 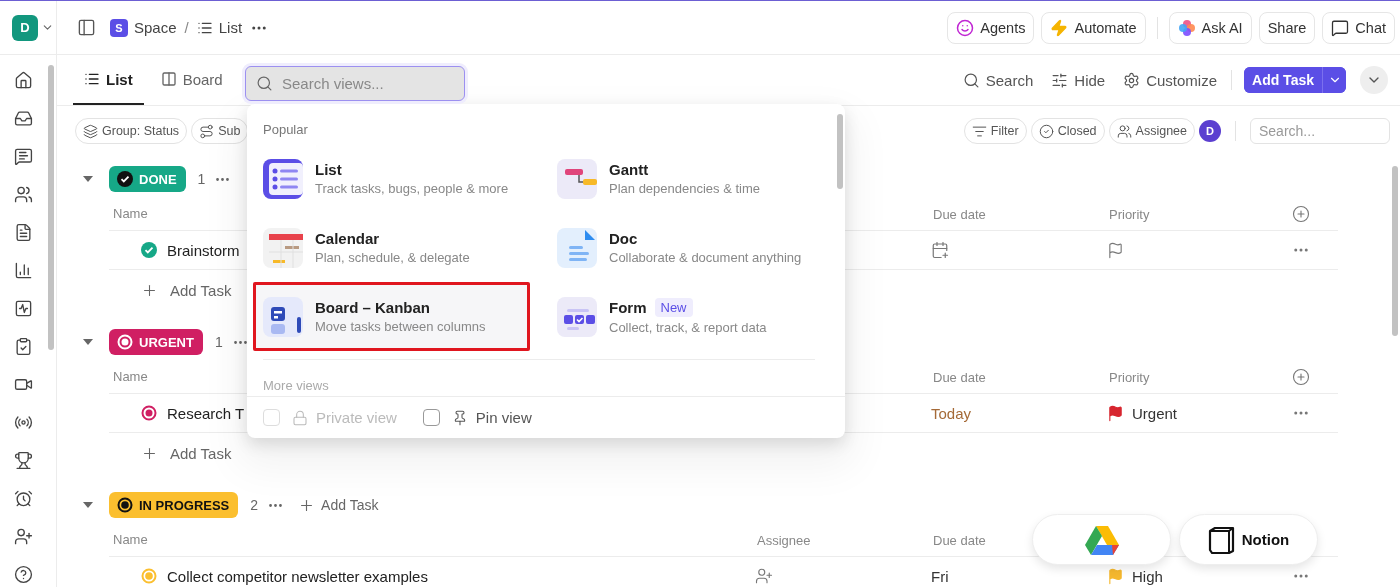 I want to click on filter-chip: Group: Status, so click(x=131, y=131).